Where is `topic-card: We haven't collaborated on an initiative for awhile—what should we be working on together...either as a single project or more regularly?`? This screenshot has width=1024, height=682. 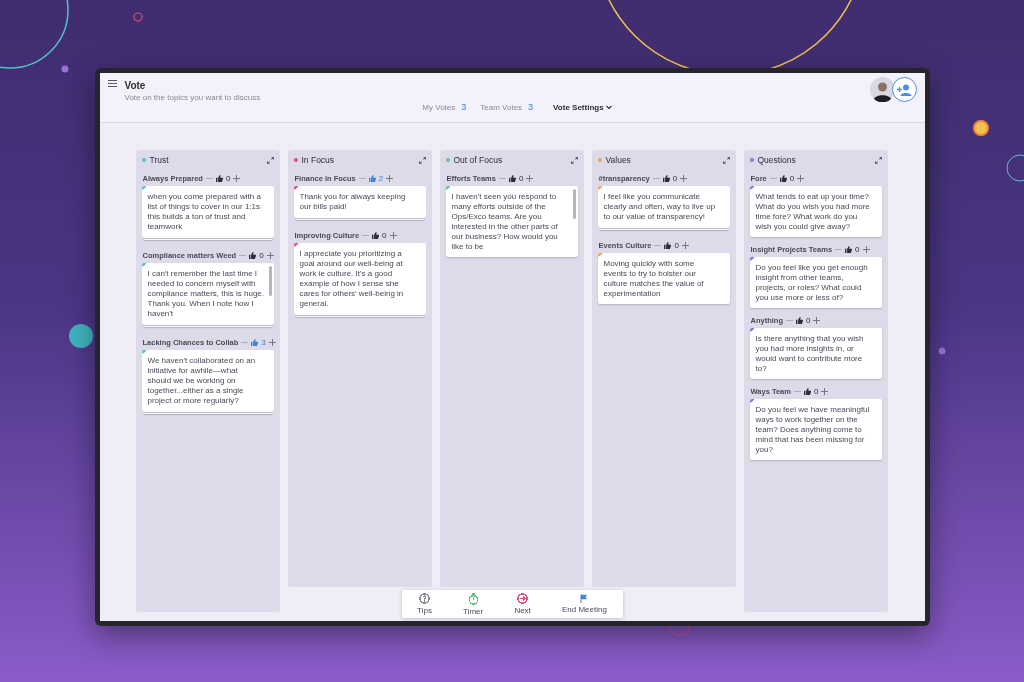
topic-card: We haven't collaborated on an initiative for awhile—what should we be working on together...either as a single project or more regularly? is located at coordinates (207, 380).